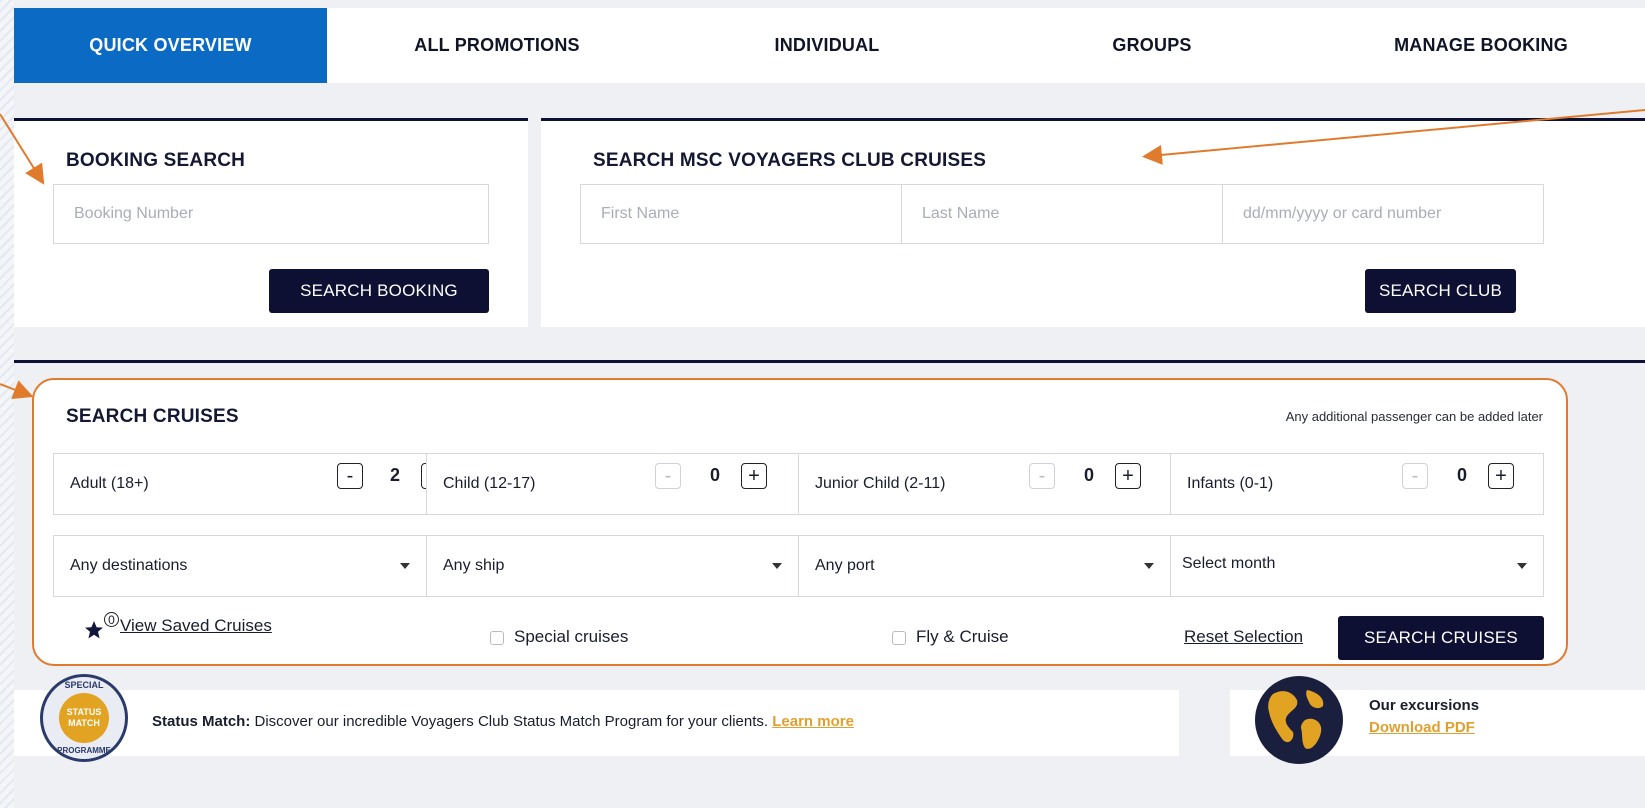  I want to click on tab-quick-overview: QUICK OVERVIEW, so click(170, 45).